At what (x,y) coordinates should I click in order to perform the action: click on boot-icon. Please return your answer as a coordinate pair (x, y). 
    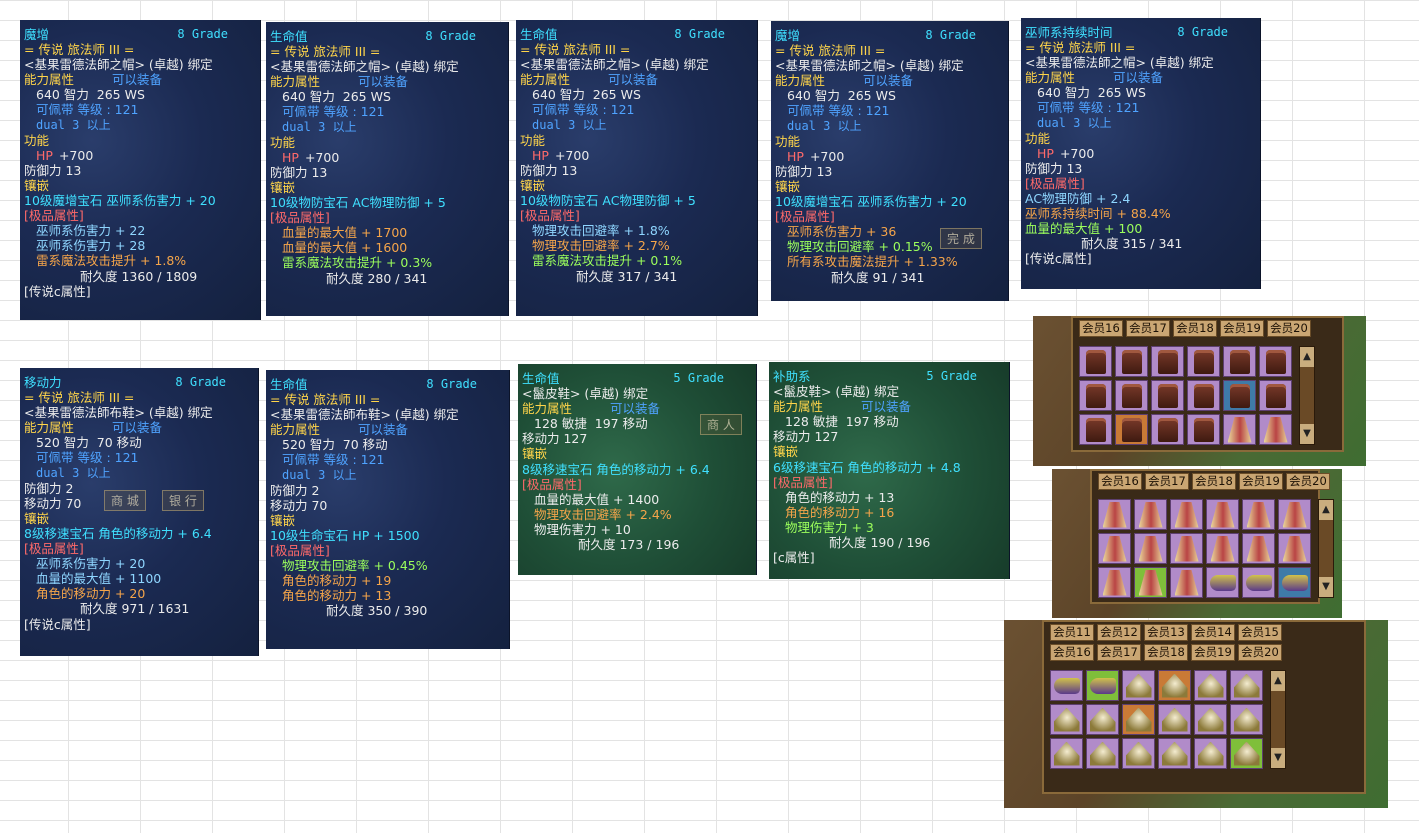
    Looking at the image, I should click on (1131, 395).